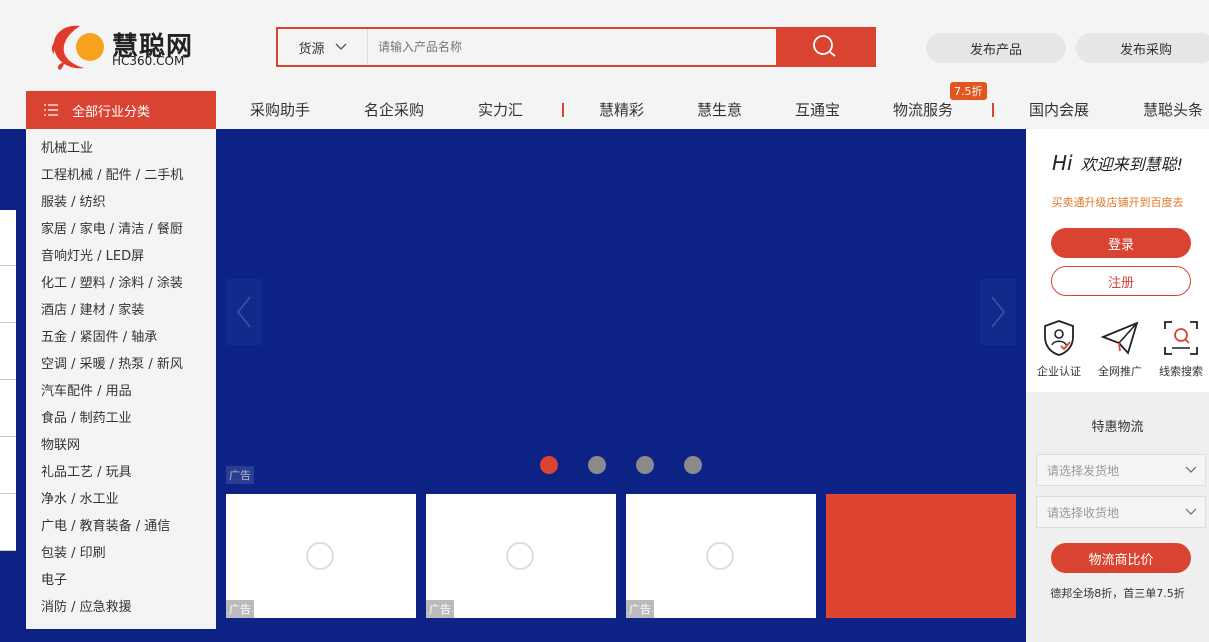  Describe the element at coordinates (568, 47) in the screenshot. I see `search-input` at that location.